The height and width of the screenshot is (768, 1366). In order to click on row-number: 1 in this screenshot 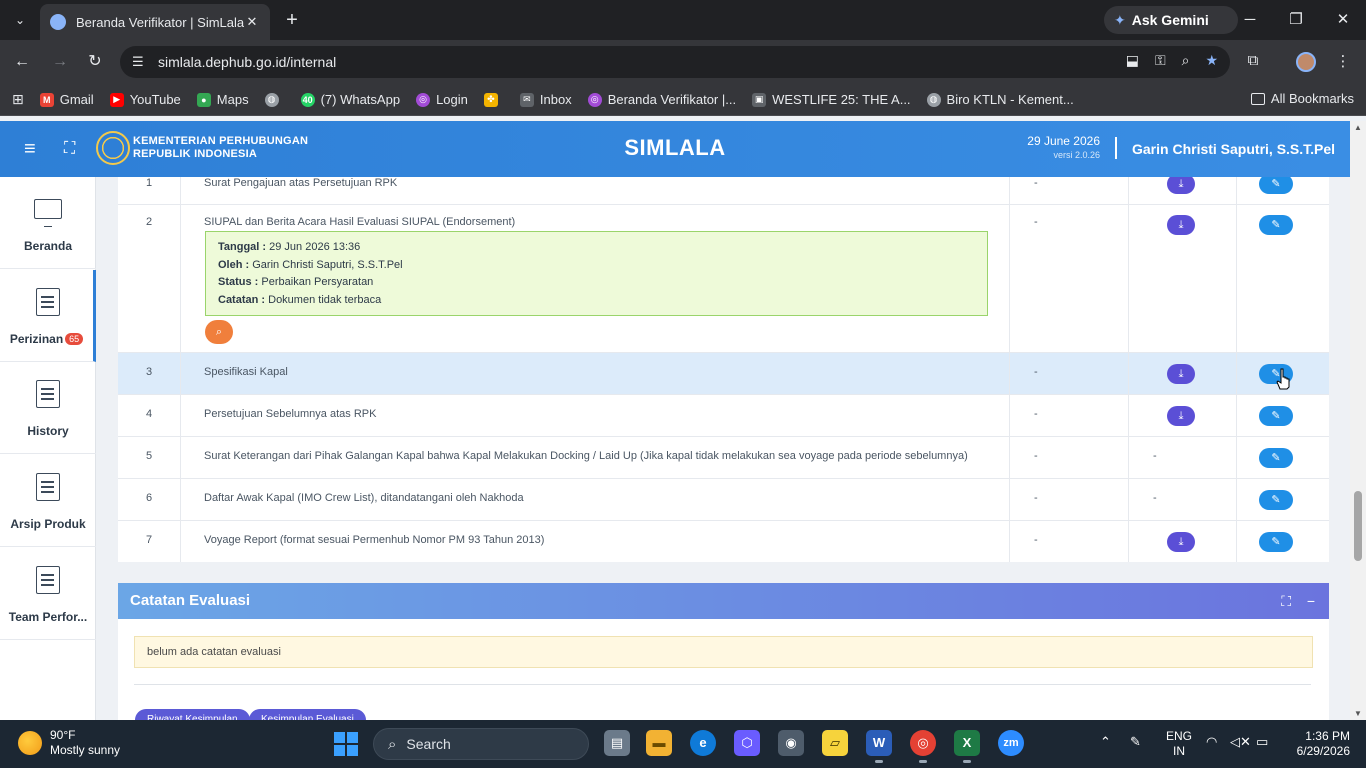, I will do `click(149, 190)`.